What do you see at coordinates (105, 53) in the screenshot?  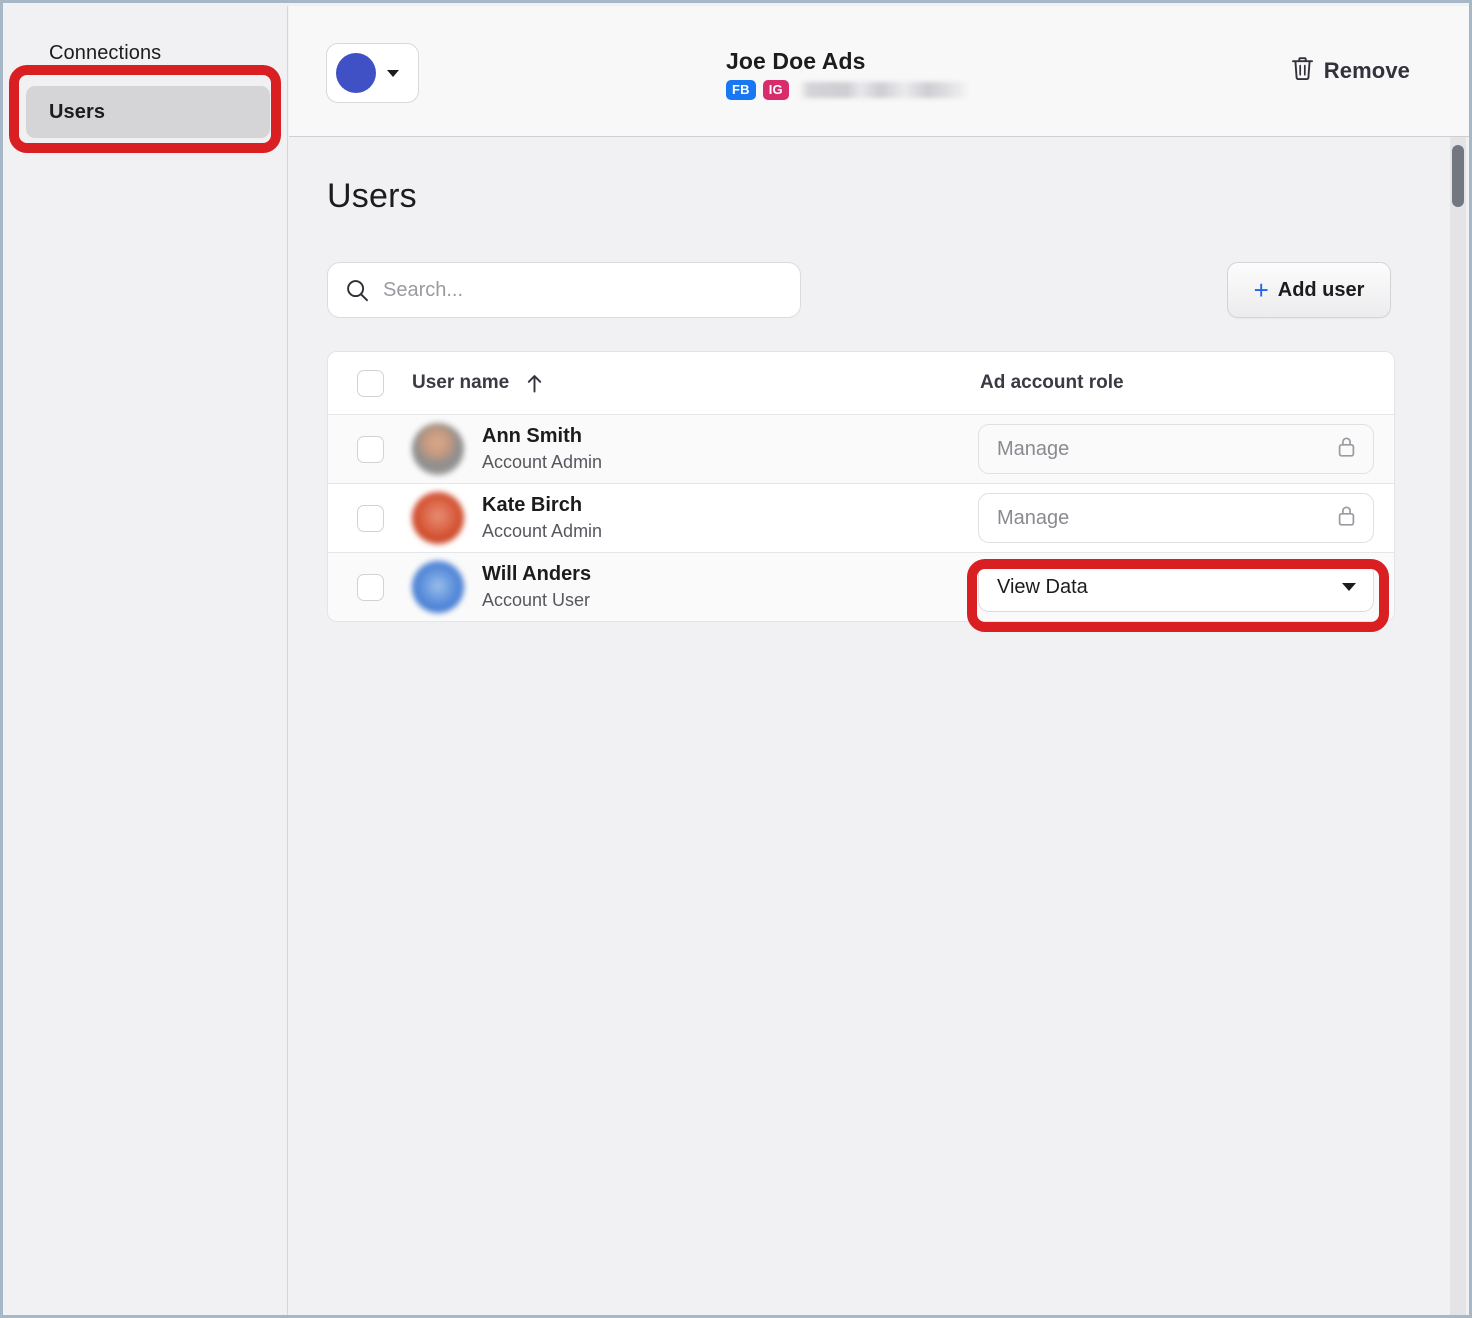 I see `sidebar-section-label: Connections` at bounding box center [105, 53].